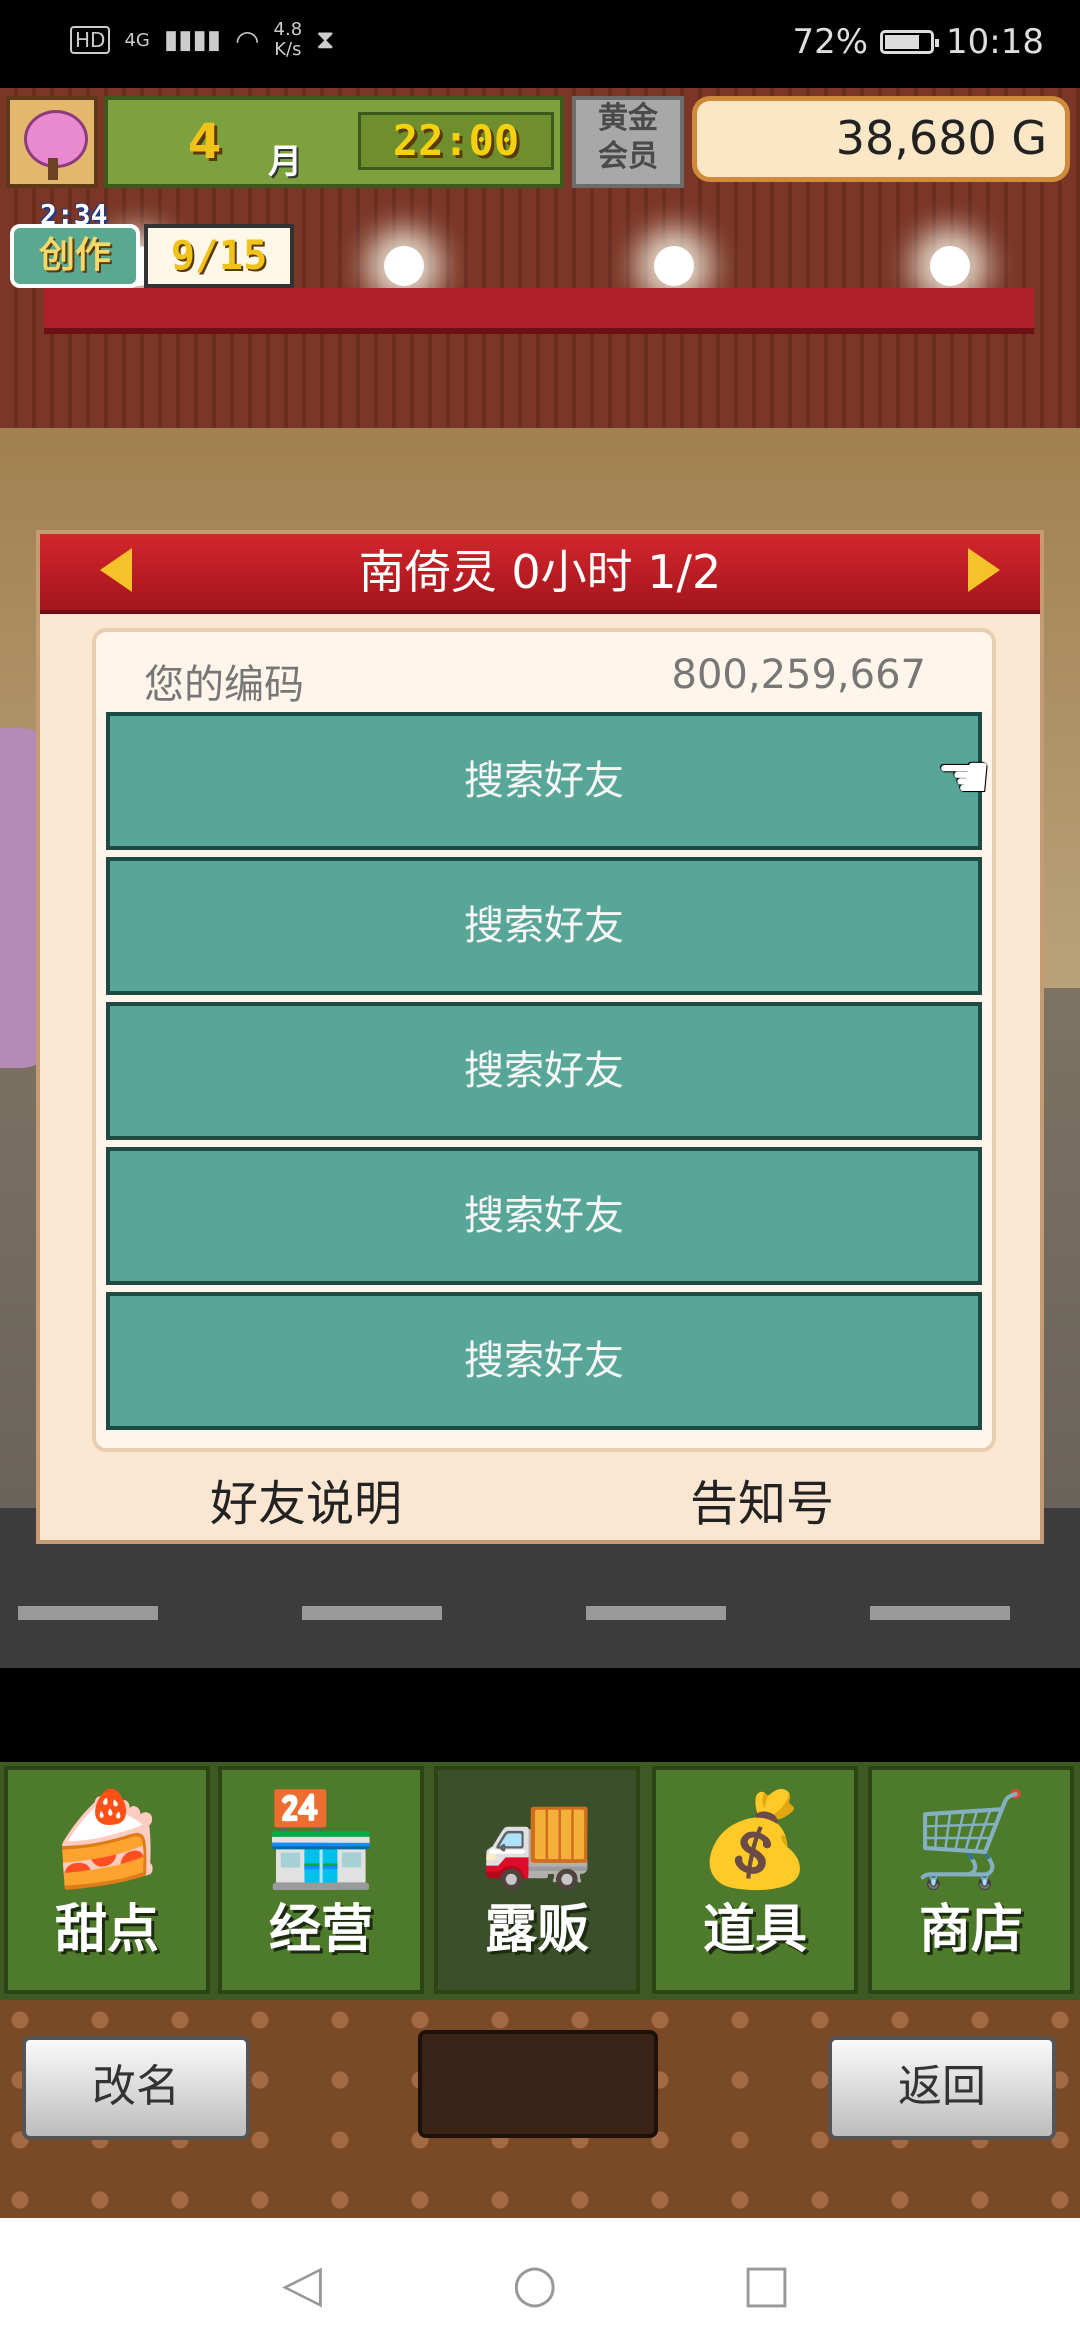 This screenshot has height=2340, width=1080. Describe the element at coordinates (971, 1839) in the screenshot. I see `shopping-cart-icon: 🛒` at that location.